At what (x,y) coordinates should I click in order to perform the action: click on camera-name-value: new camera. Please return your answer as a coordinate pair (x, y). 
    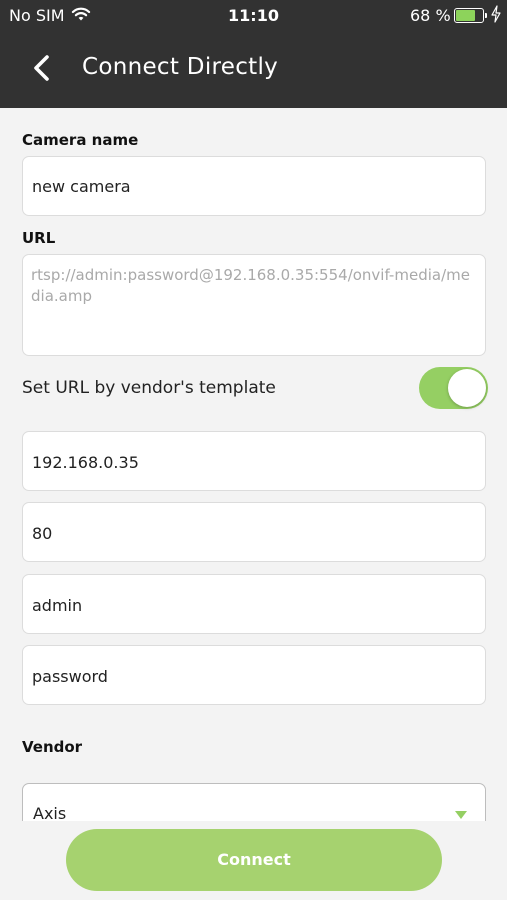
    Looking at the image, I should click on (81, 186).